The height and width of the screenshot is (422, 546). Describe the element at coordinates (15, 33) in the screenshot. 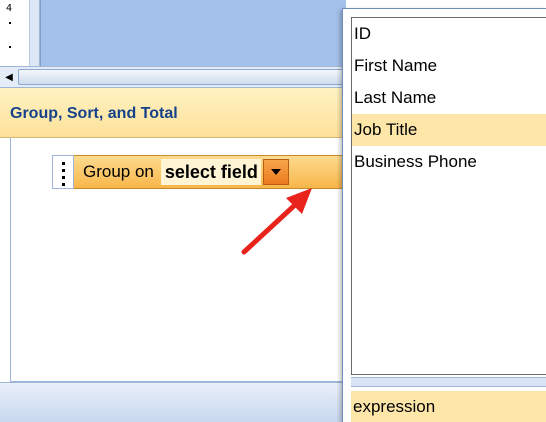

I see `vertical-ruler: 4` at that location.